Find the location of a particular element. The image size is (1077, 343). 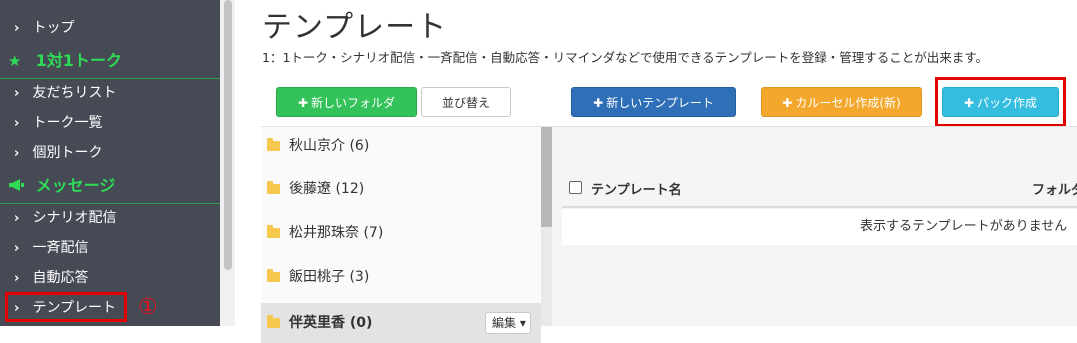

sidebar-item-top: › トップ is located at coordinates (44, 28).